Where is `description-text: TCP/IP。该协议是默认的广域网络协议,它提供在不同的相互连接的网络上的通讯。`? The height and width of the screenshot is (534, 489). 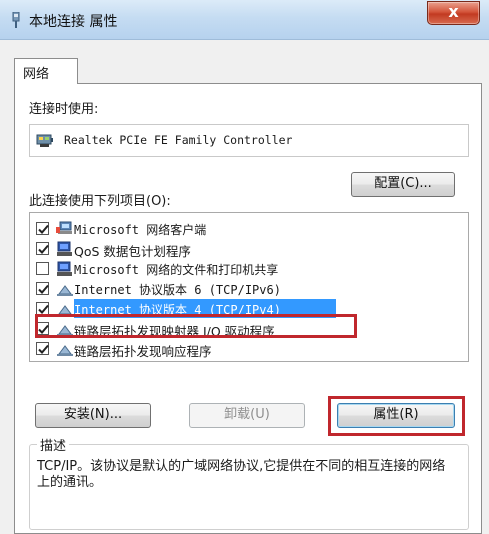
description-text: TCP/IP。该协议是默认的广域网络协议,它提供在不同的相互连接的网络上的通讯。 is located at coordinates (241, 474).